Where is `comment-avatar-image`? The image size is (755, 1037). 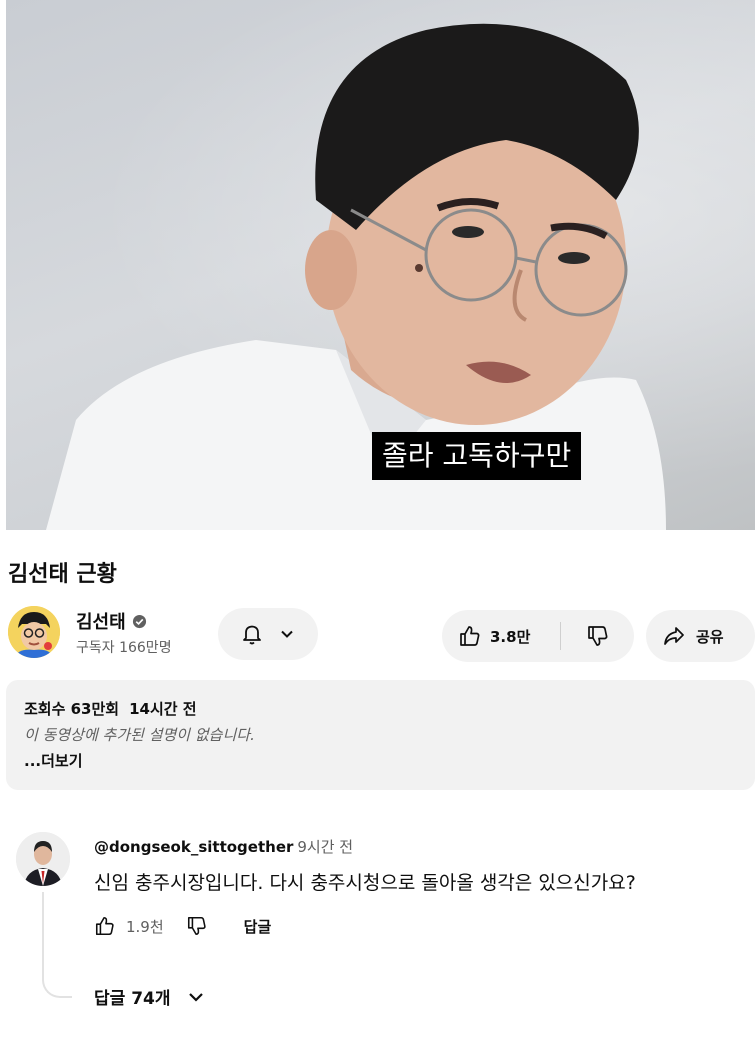
comment-avatar-image is located at coordinates (43, 859).